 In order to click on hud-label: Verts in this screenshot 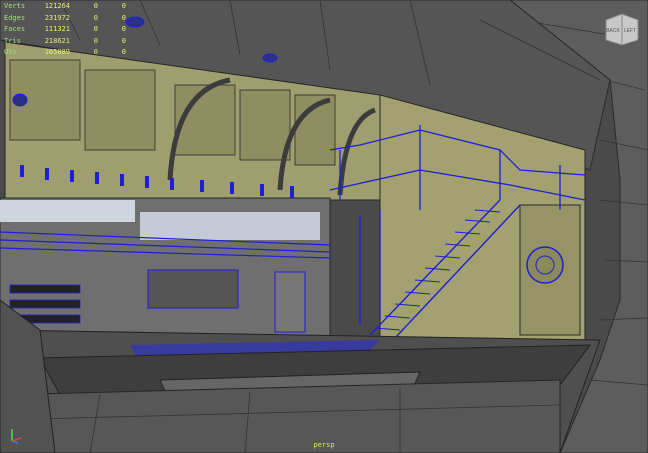, I will do `click(15, 6)`.